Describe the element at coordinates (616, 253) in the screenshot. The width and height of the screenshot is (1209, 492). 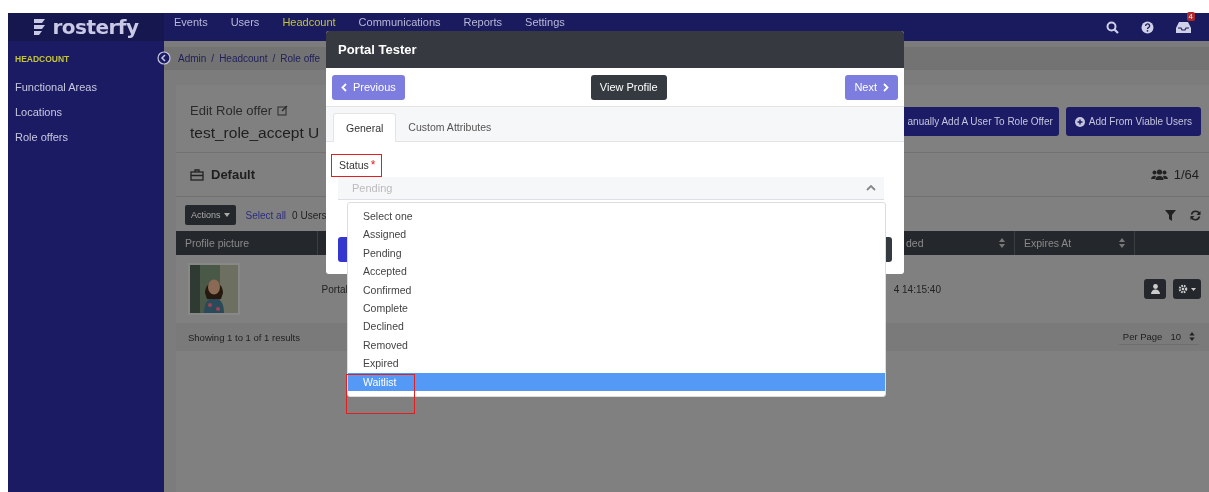
I see `dropdown-option: Pending` at that location.